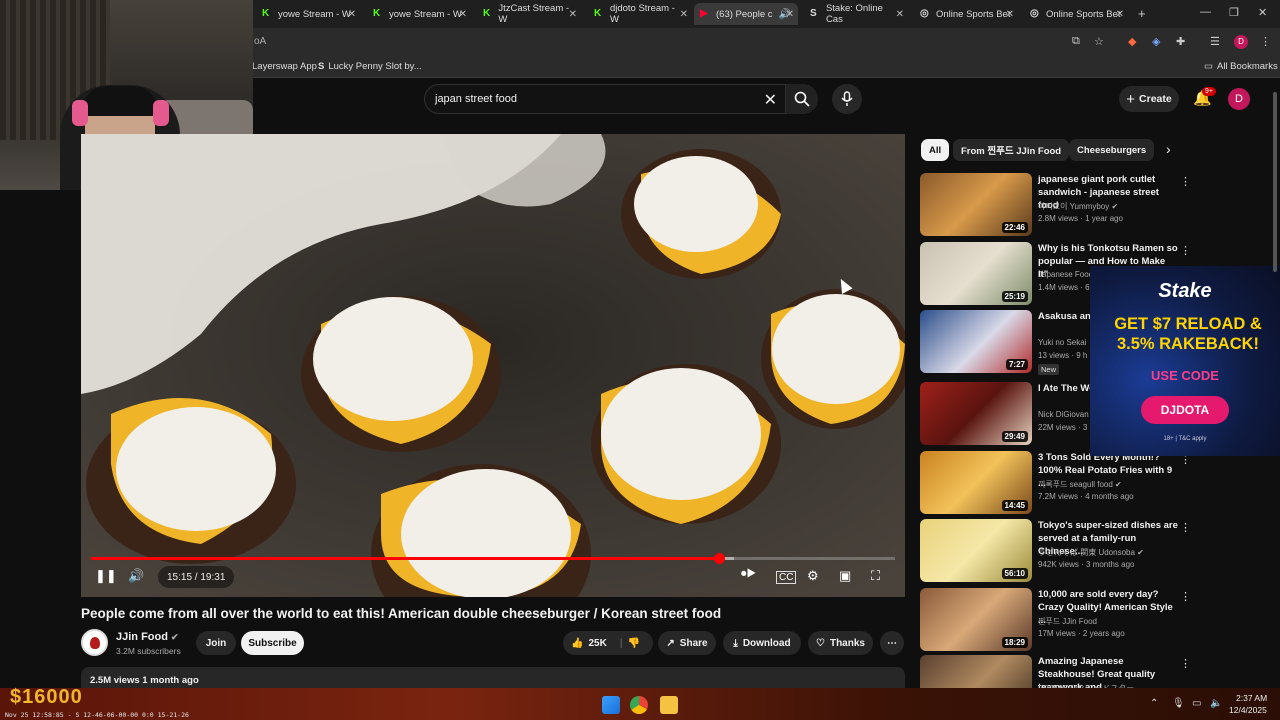 This screenshot has width=1280, height=720. What do you see at coordinates (260, 41) in the screenshot?
I see `url-field: oA` at bounding box center [260, 41].